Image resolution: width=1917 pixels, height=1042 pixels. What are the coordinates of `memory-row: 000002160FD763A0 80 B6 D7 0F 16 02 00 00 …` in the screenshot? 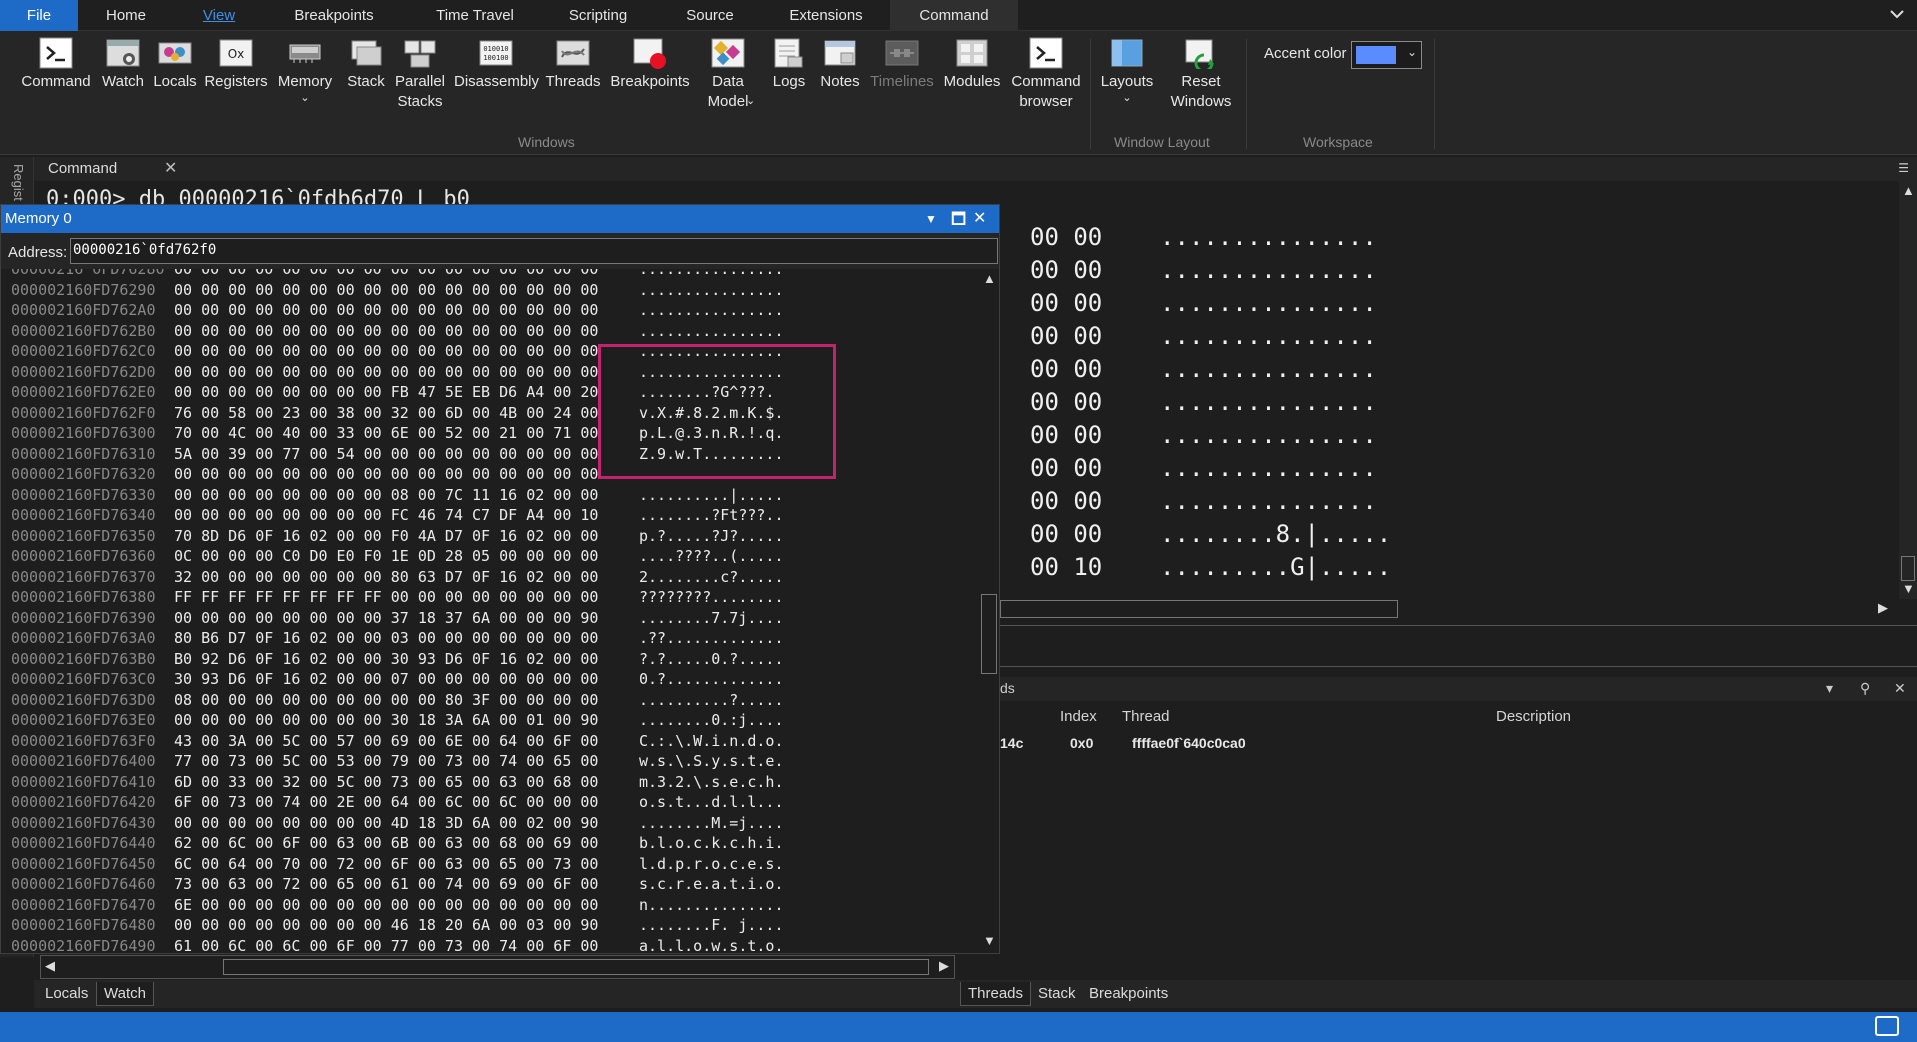 It's located at (490, 638).